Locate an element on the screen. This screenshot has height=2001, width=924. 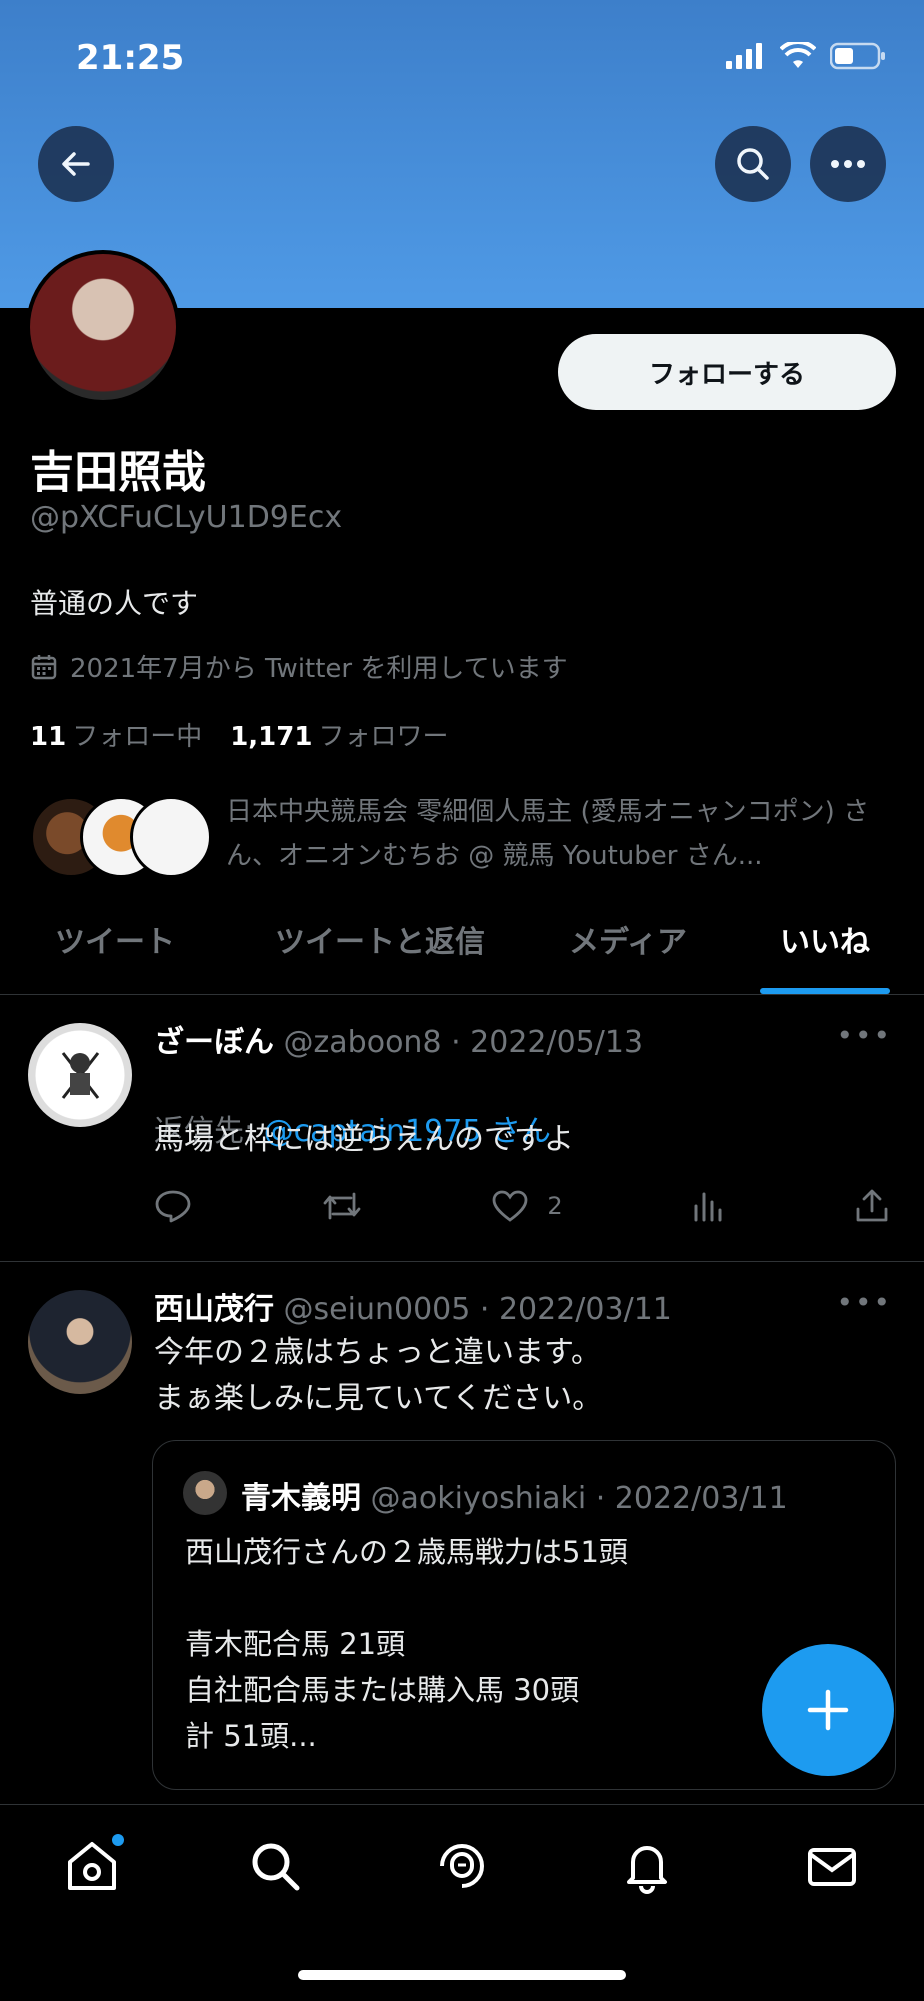
profile-tabs: ツイート ツイートと返信 メディア いいね is located at coordinates (462, 939).